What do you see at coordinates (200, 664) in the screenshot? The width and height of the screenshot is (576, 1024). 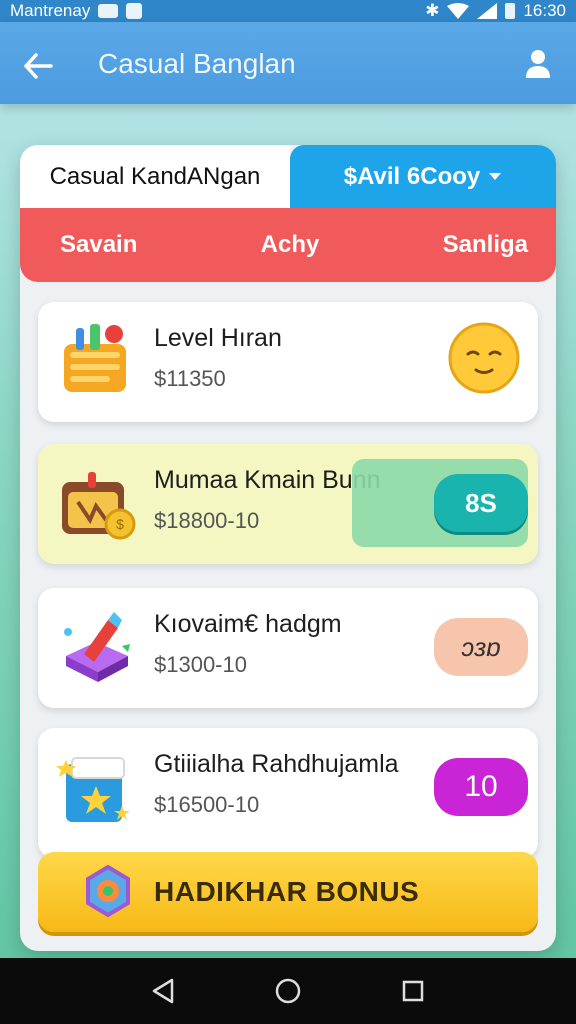 I see `card-price: $1300-10` at bounding box center [200, 664].